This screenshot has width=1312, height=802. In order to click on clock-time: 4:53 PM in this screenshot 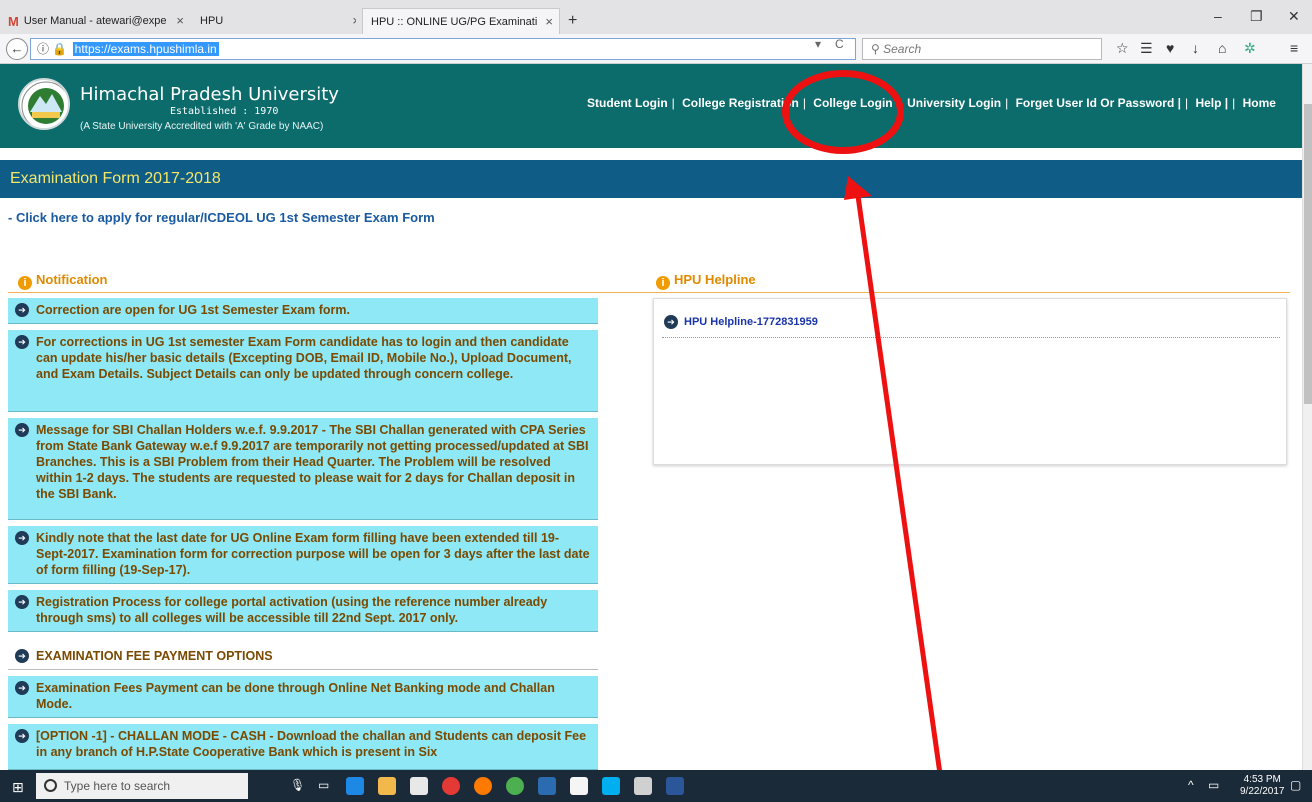, I will do `click(1262, 779)`.